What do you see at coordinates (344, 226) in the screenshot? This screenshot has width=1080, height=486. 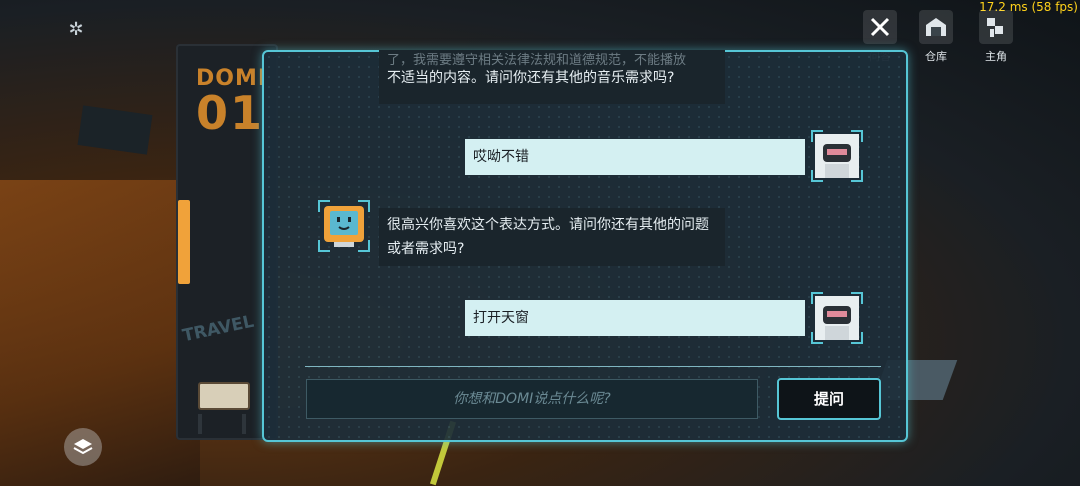 I see `domi-avatar` at bounding box center [344, 226].